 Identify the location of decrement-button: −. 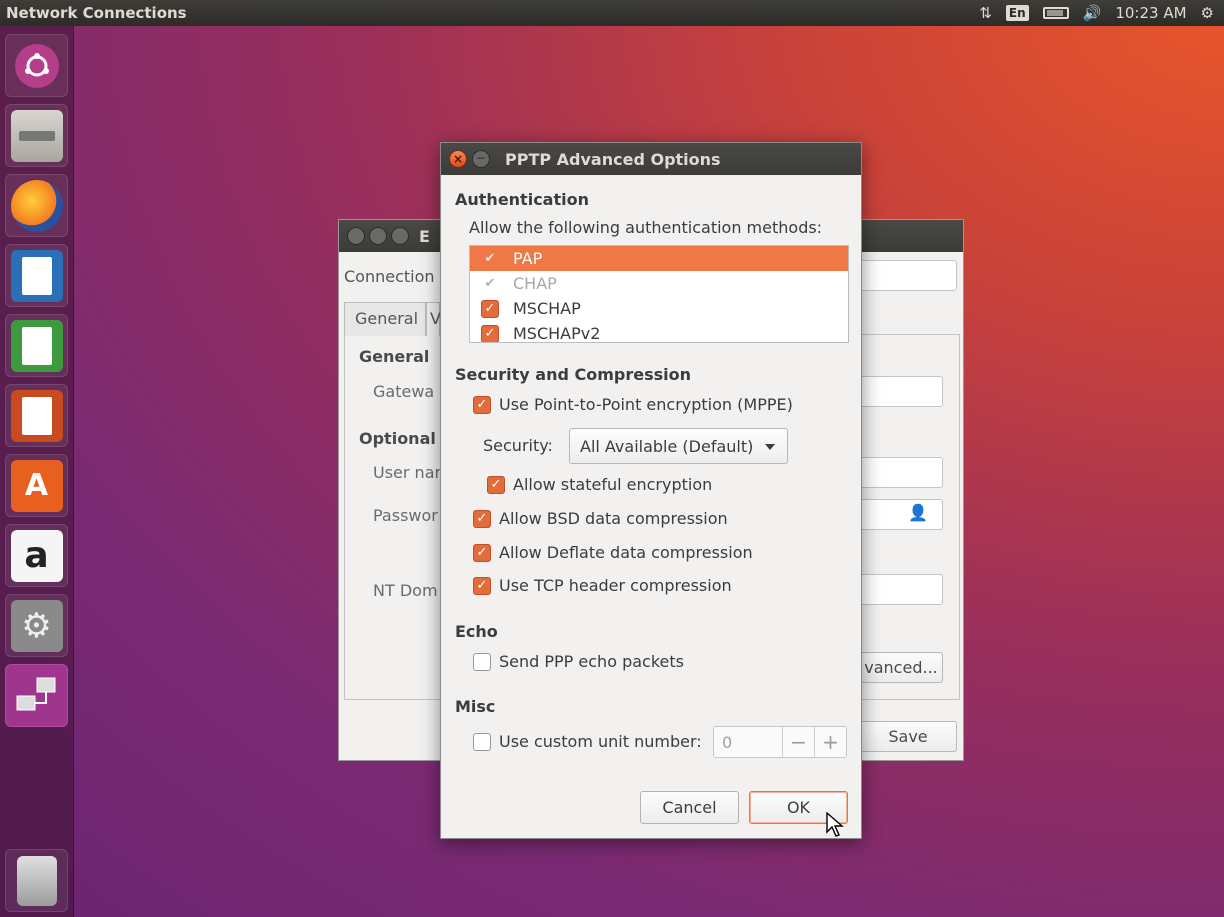
(798, 742).